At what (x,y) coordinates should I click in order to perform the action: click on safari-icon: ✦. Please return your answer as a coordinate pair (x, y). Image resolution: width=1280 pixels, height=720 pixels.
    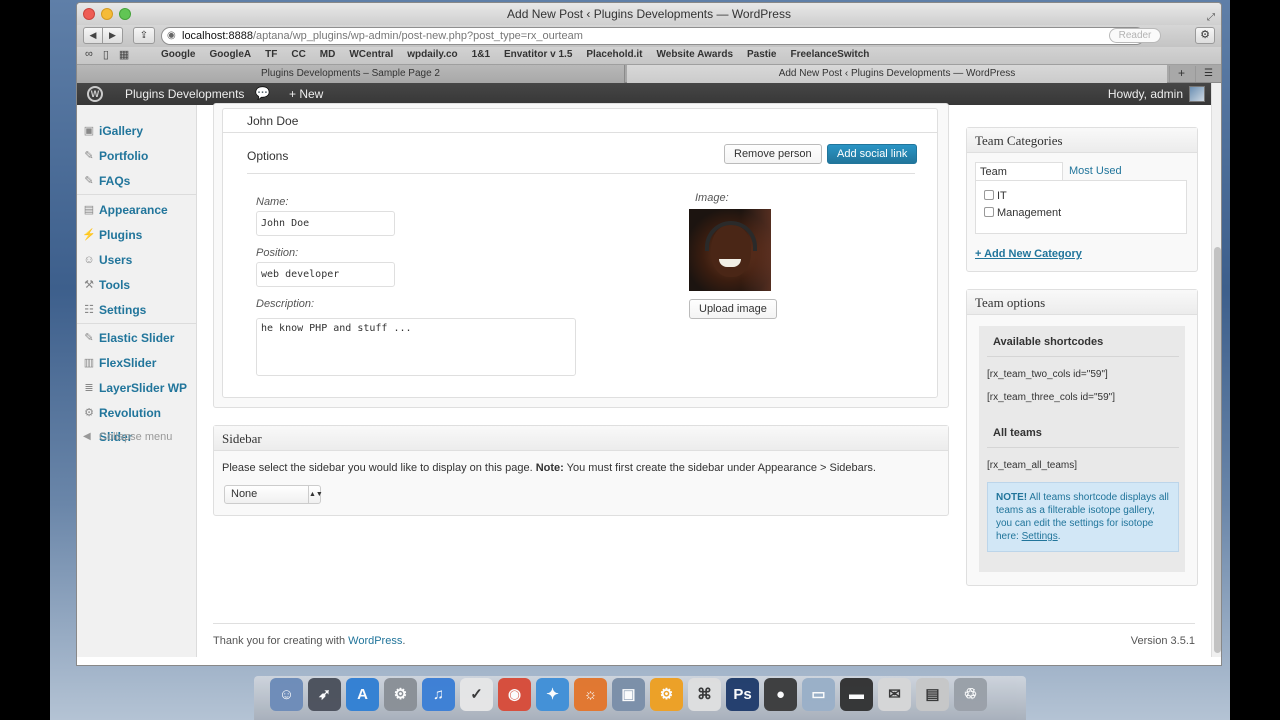
    Looking at the image, I should click on (552, 694).